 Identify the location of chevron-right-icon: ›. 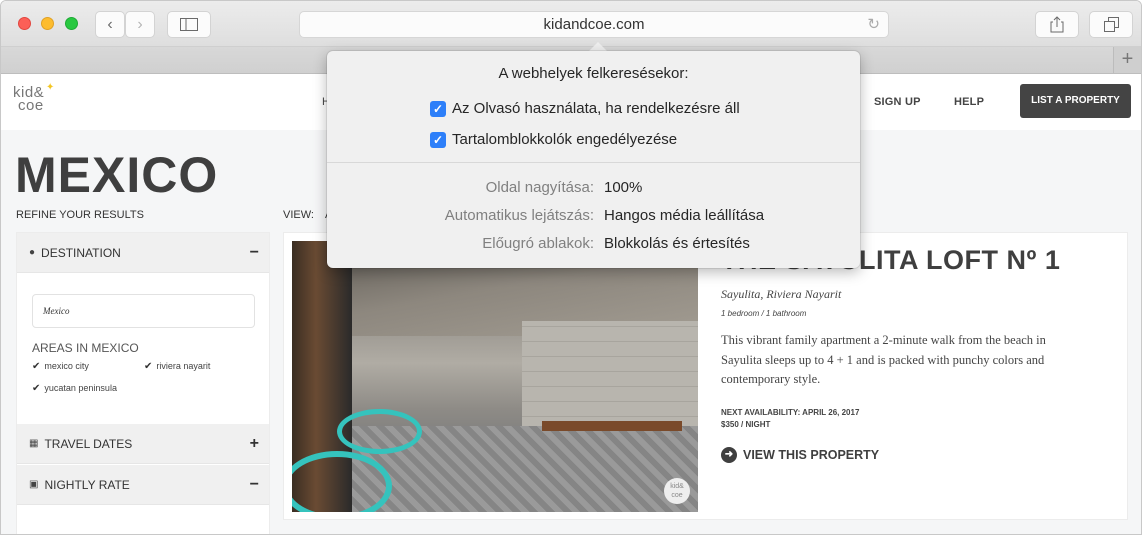
(140, 24).